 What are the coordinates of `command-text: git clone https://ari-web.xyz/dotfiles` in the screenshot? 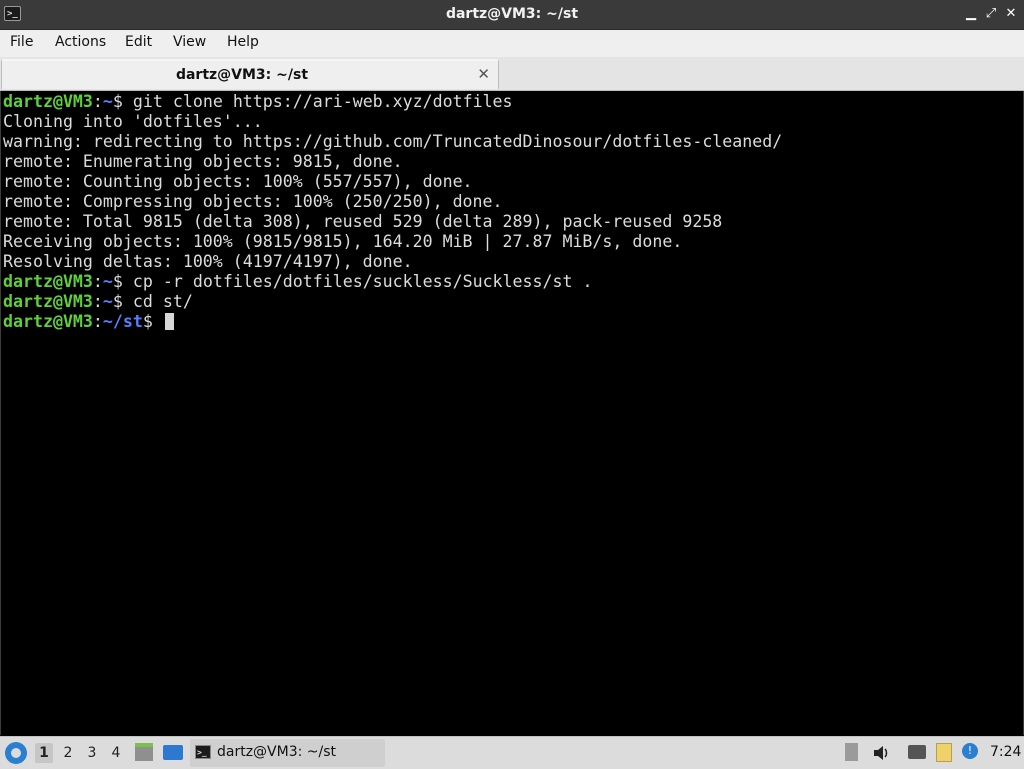 It's located at (317, 101).